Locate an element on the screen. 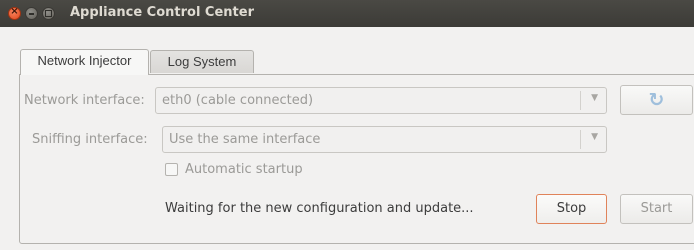 Image resolution: width=694 pixels, height=250 pixels. tab-network-injector: Network Injector is located at coordinates (84, 62).